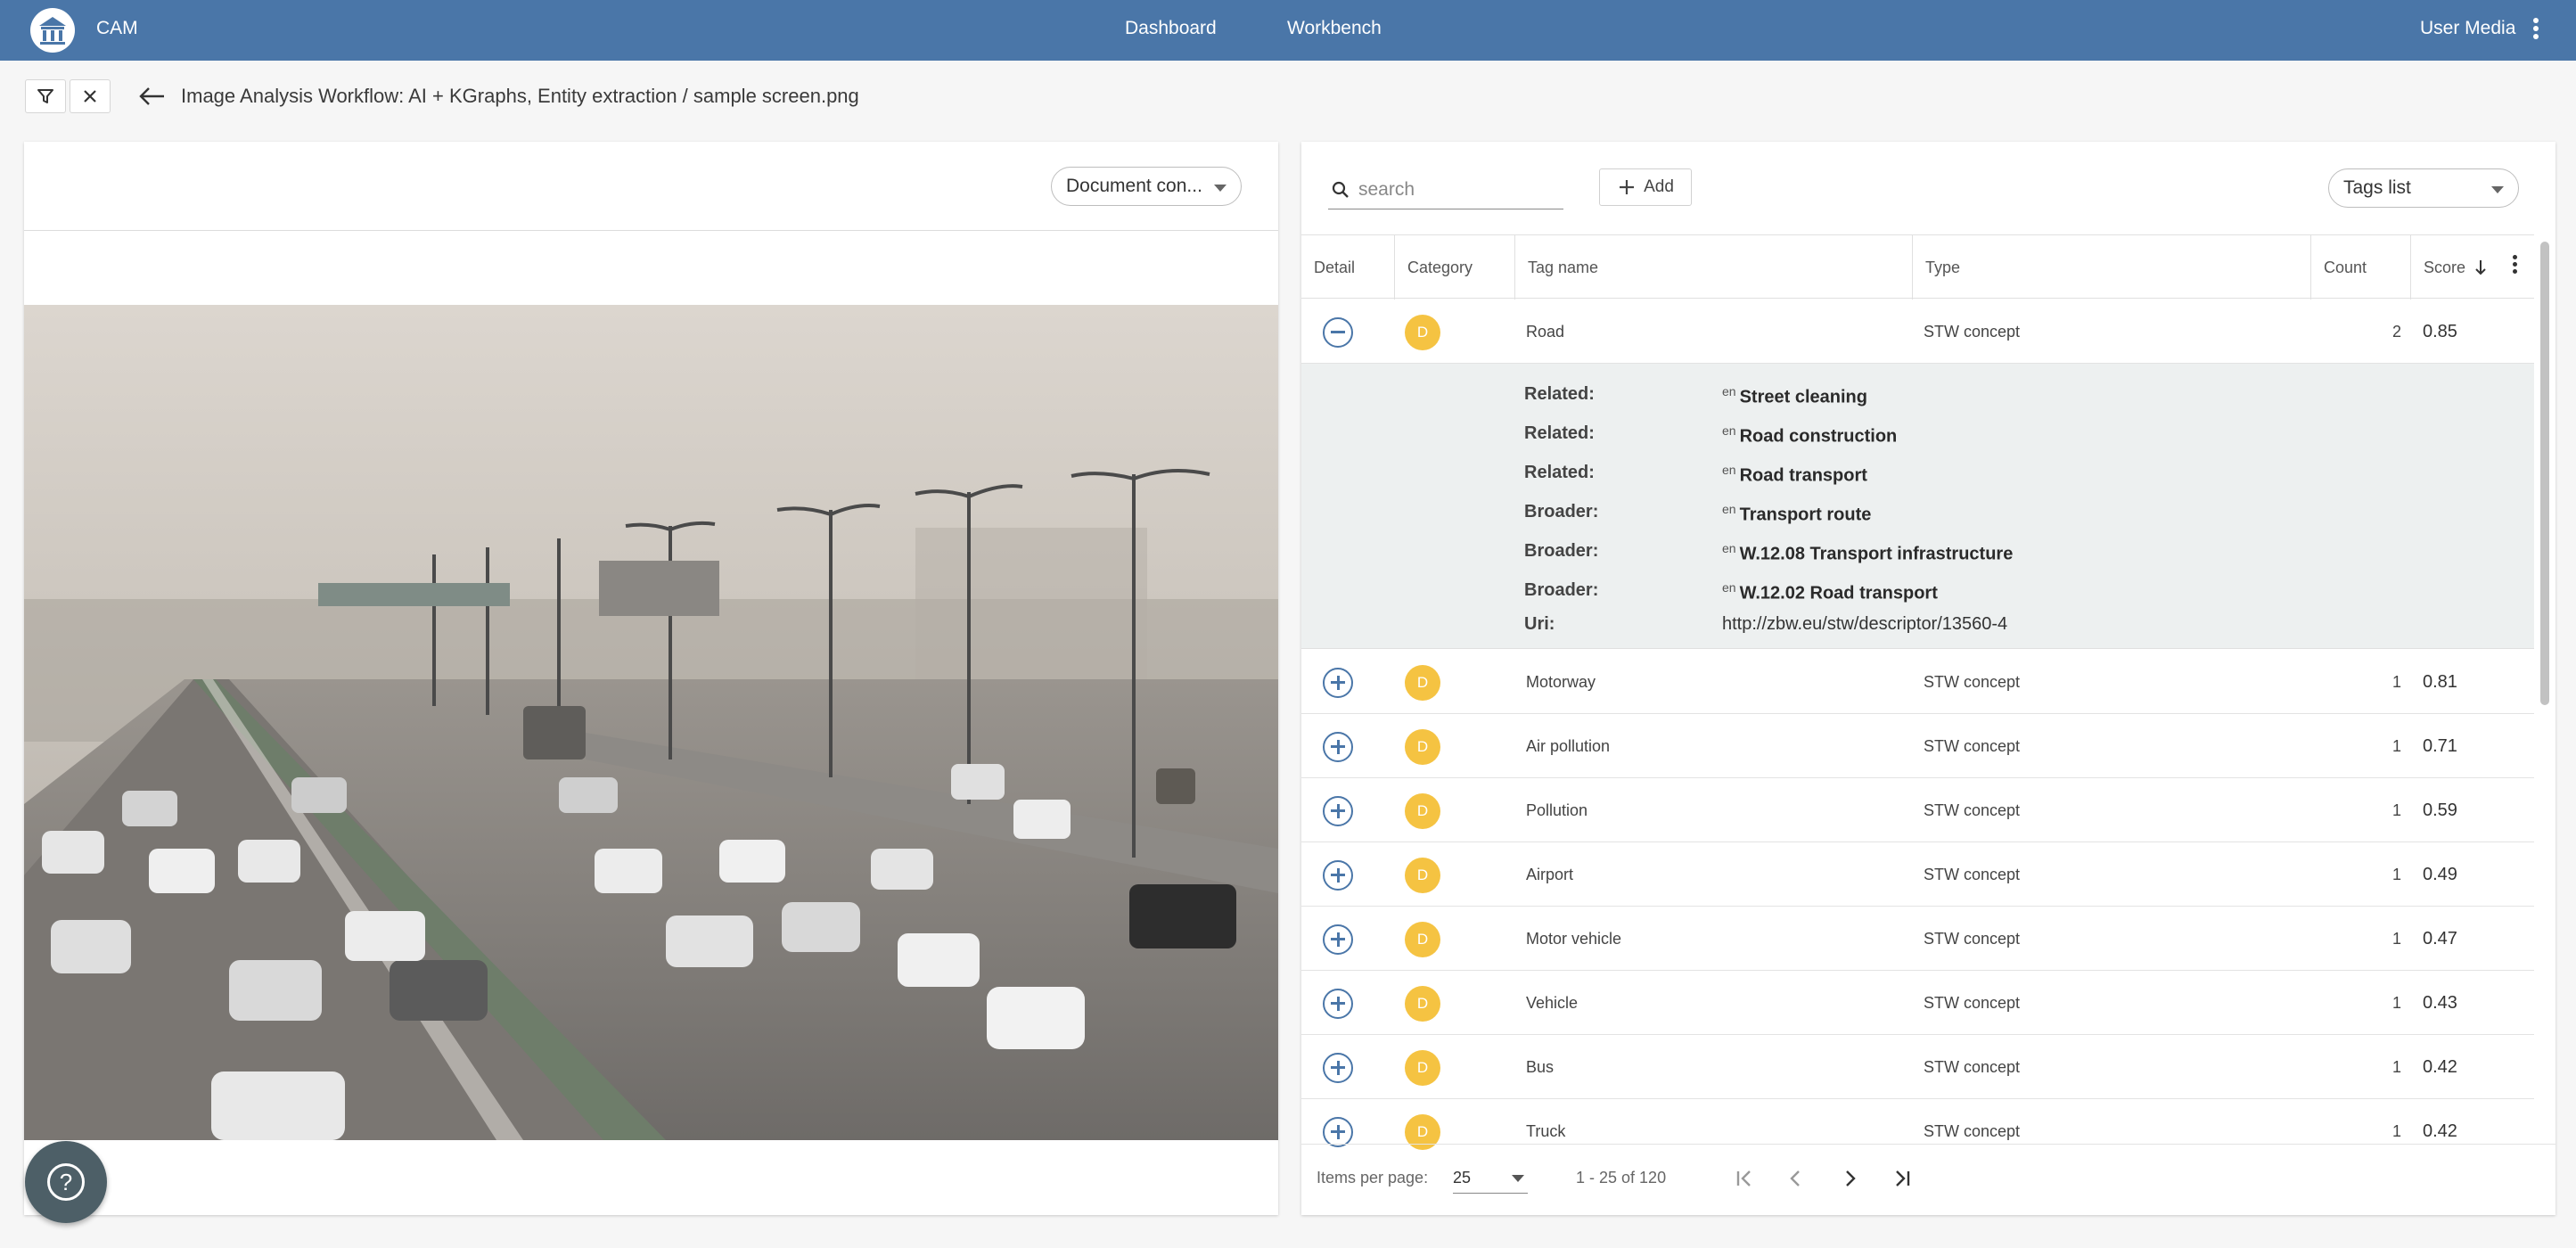 This screenshot has width=2576, height=1248. What do you see at coordinates (2424, 188) in the screenshot?
I see `list-mode-select: Tags list` at bounding box center [2424, 188].